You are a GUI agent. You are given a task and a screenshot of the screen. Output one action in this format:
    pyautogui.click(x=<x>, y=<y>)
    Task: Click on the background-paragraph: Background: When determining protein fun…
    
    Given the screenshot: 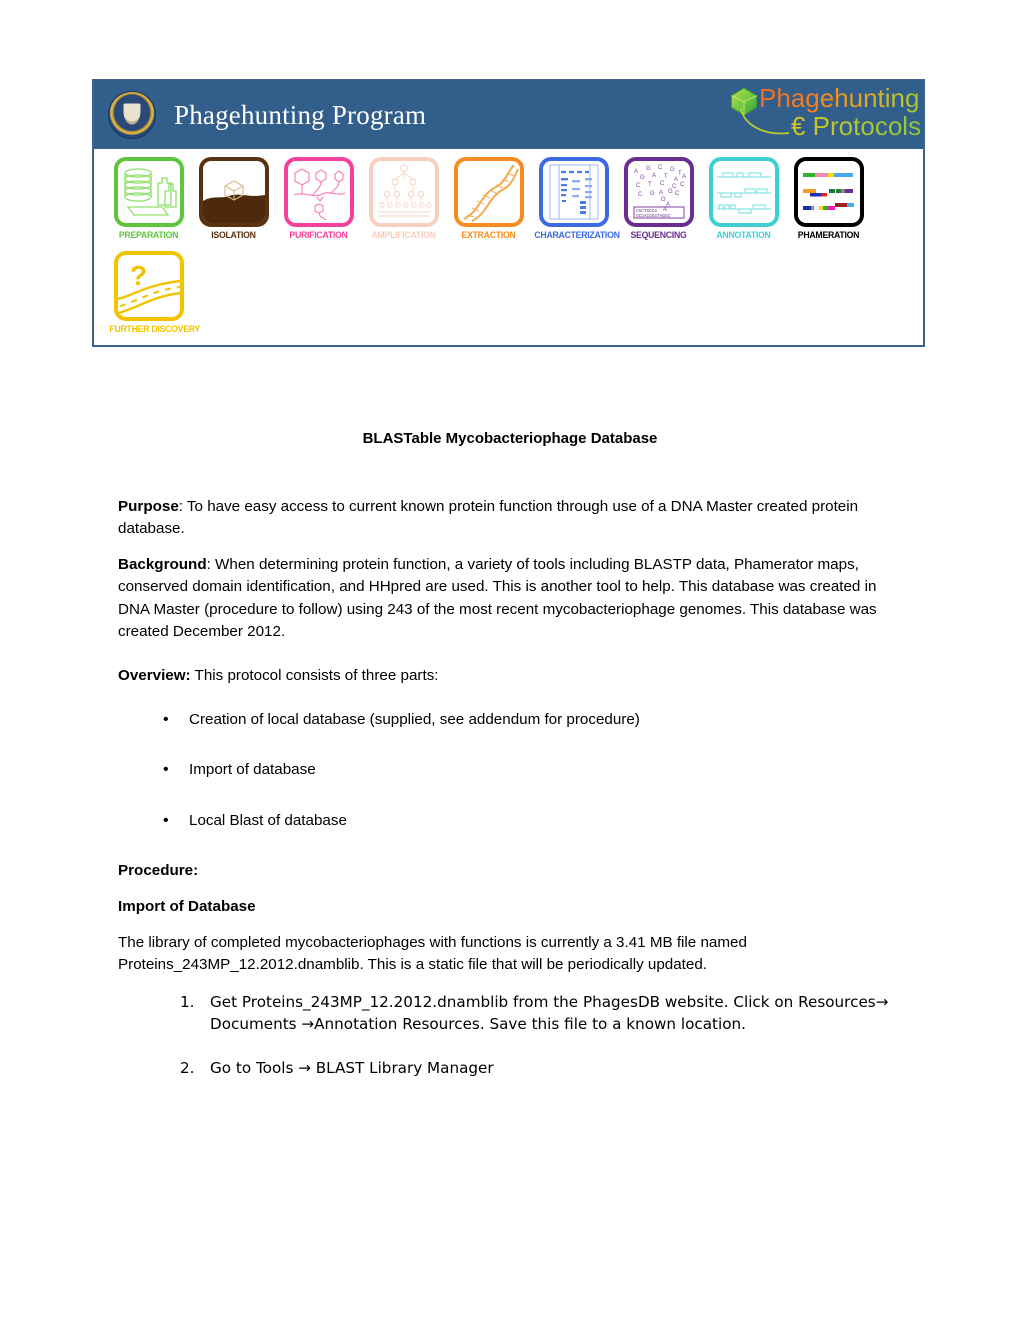 What is the action you would take?
    pyautogui.click(x=510, y=598)
    